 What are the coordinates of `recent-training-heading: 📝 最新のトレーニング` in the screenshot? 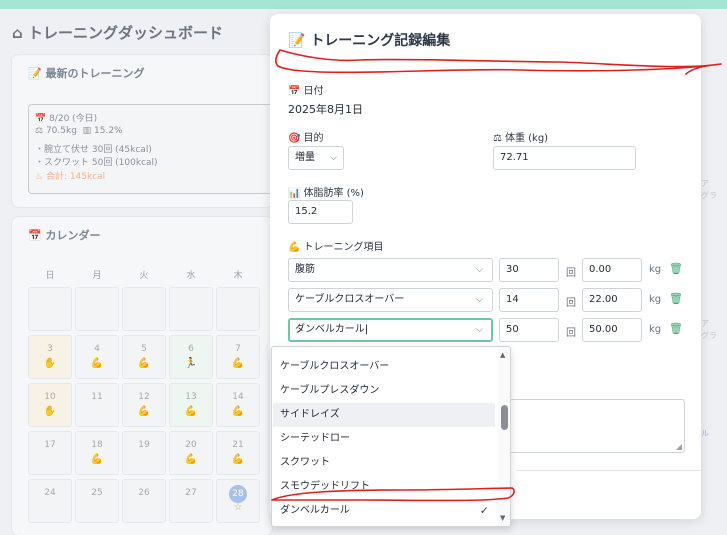 It's located at (86, 73).